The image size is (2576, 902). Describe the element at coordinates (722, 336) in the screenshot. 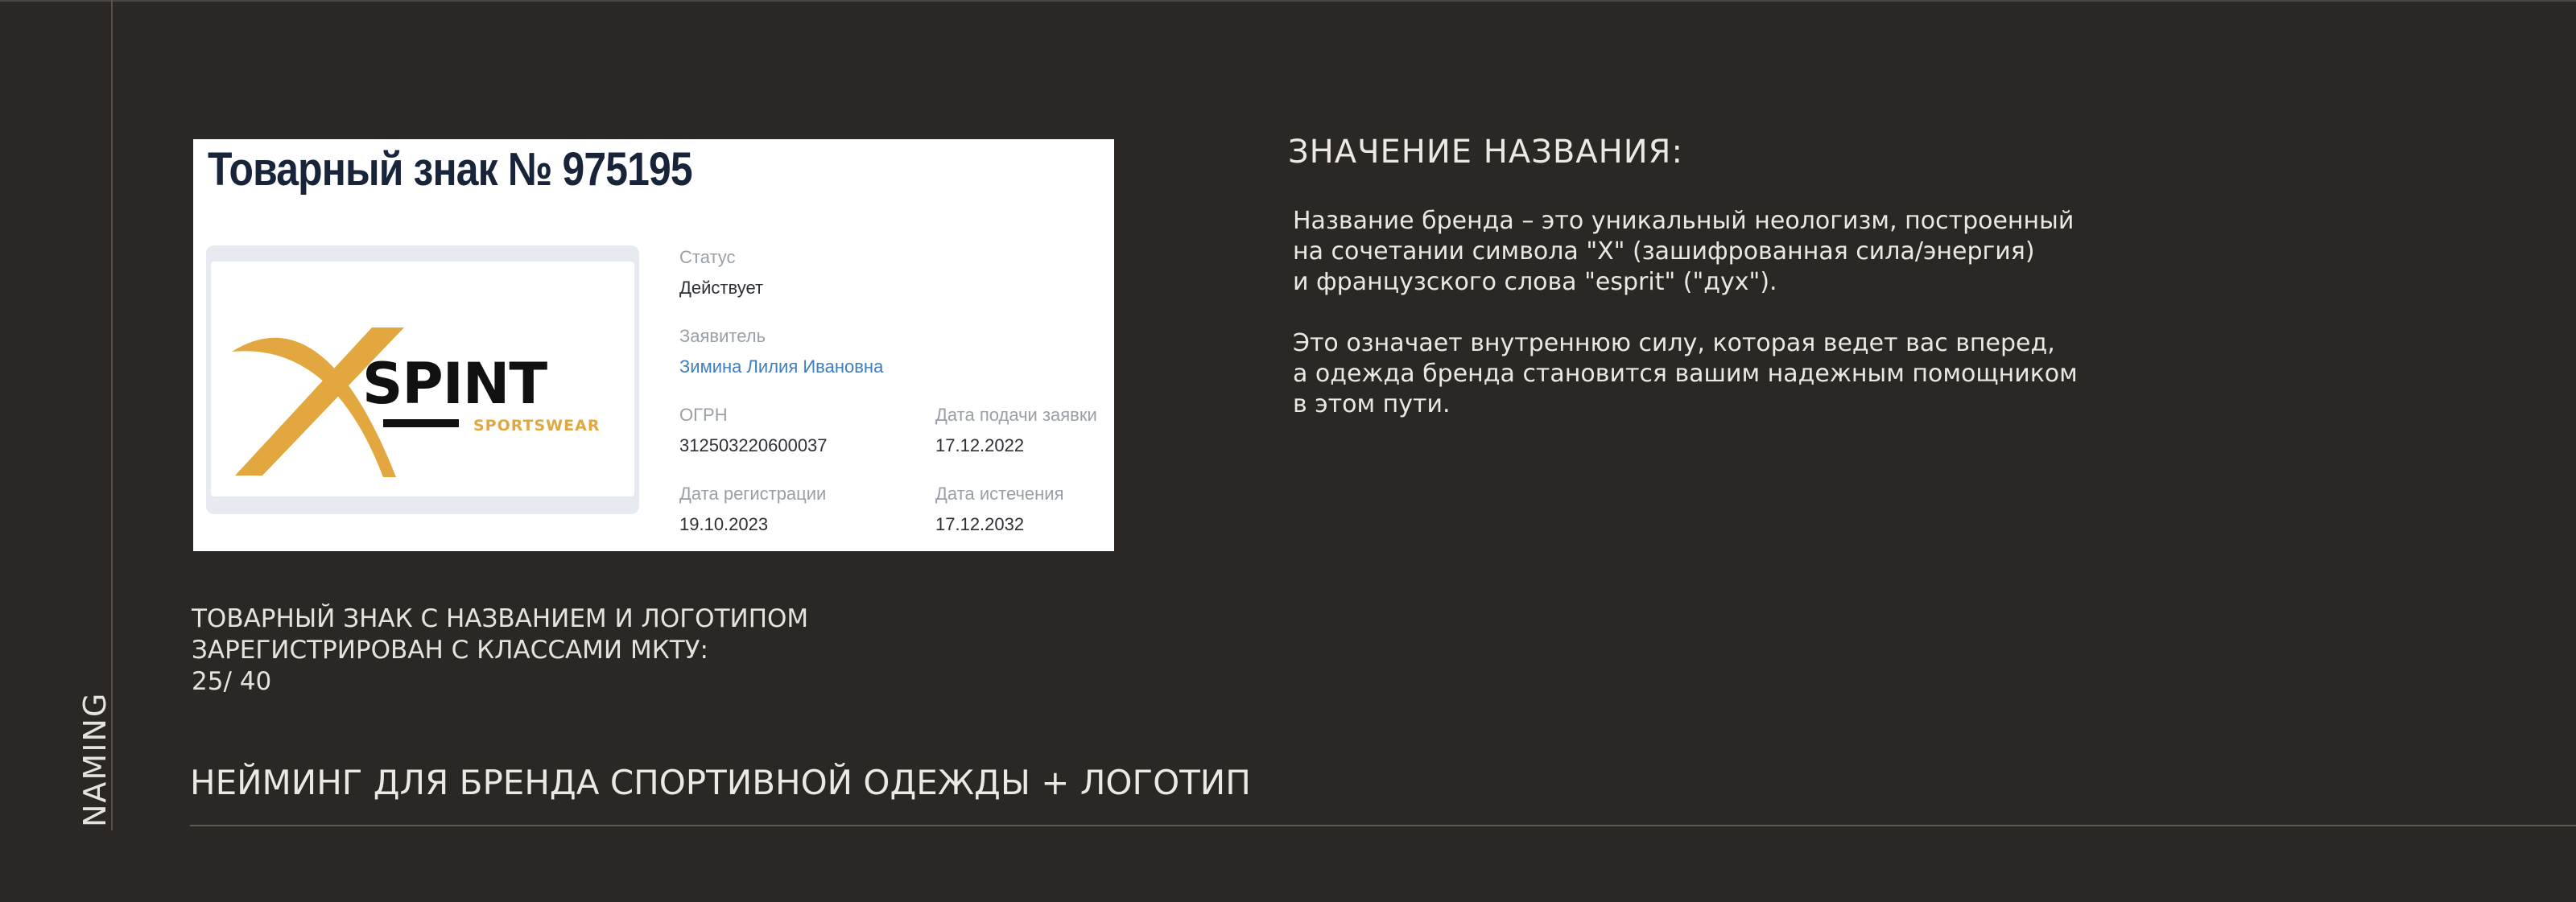

I see `applicant-label: Заявитель` at that location.